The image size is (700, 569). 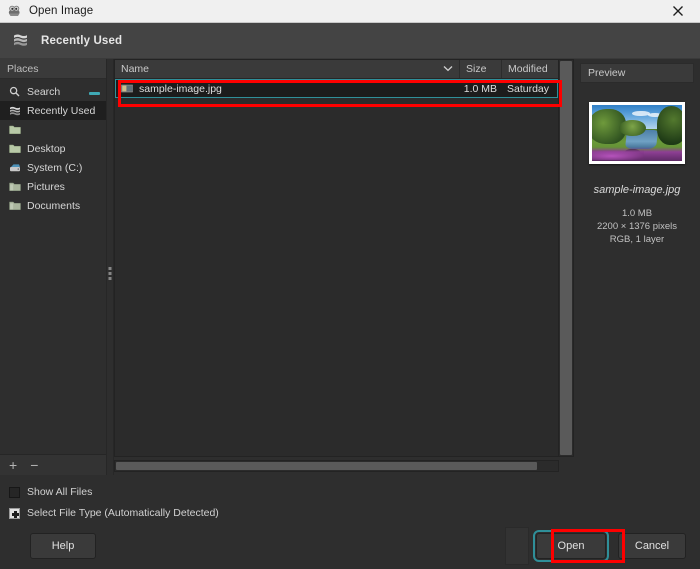 What do you see at coordinates (287, 89) in the screenshot?
I see `file-name-cell: sample-image.jpg` at bounding box center [287, 89].